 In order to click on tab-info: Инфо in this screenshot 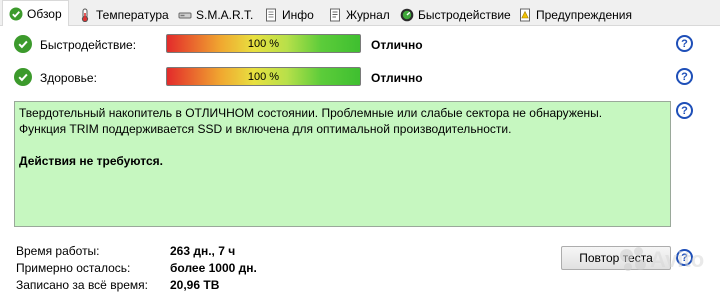, I will do `click(289, 14)`.